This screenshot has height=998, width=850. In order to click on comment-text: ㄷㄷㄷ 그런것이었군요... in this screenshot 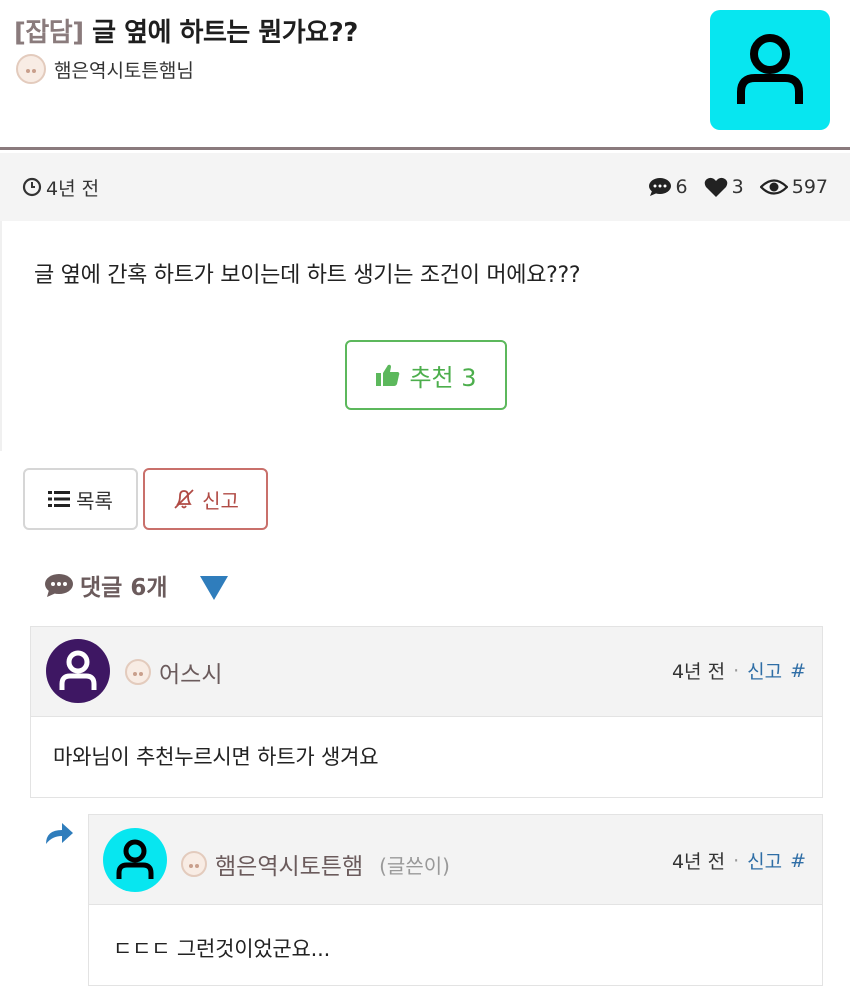, I will do `click(222, 949)`.